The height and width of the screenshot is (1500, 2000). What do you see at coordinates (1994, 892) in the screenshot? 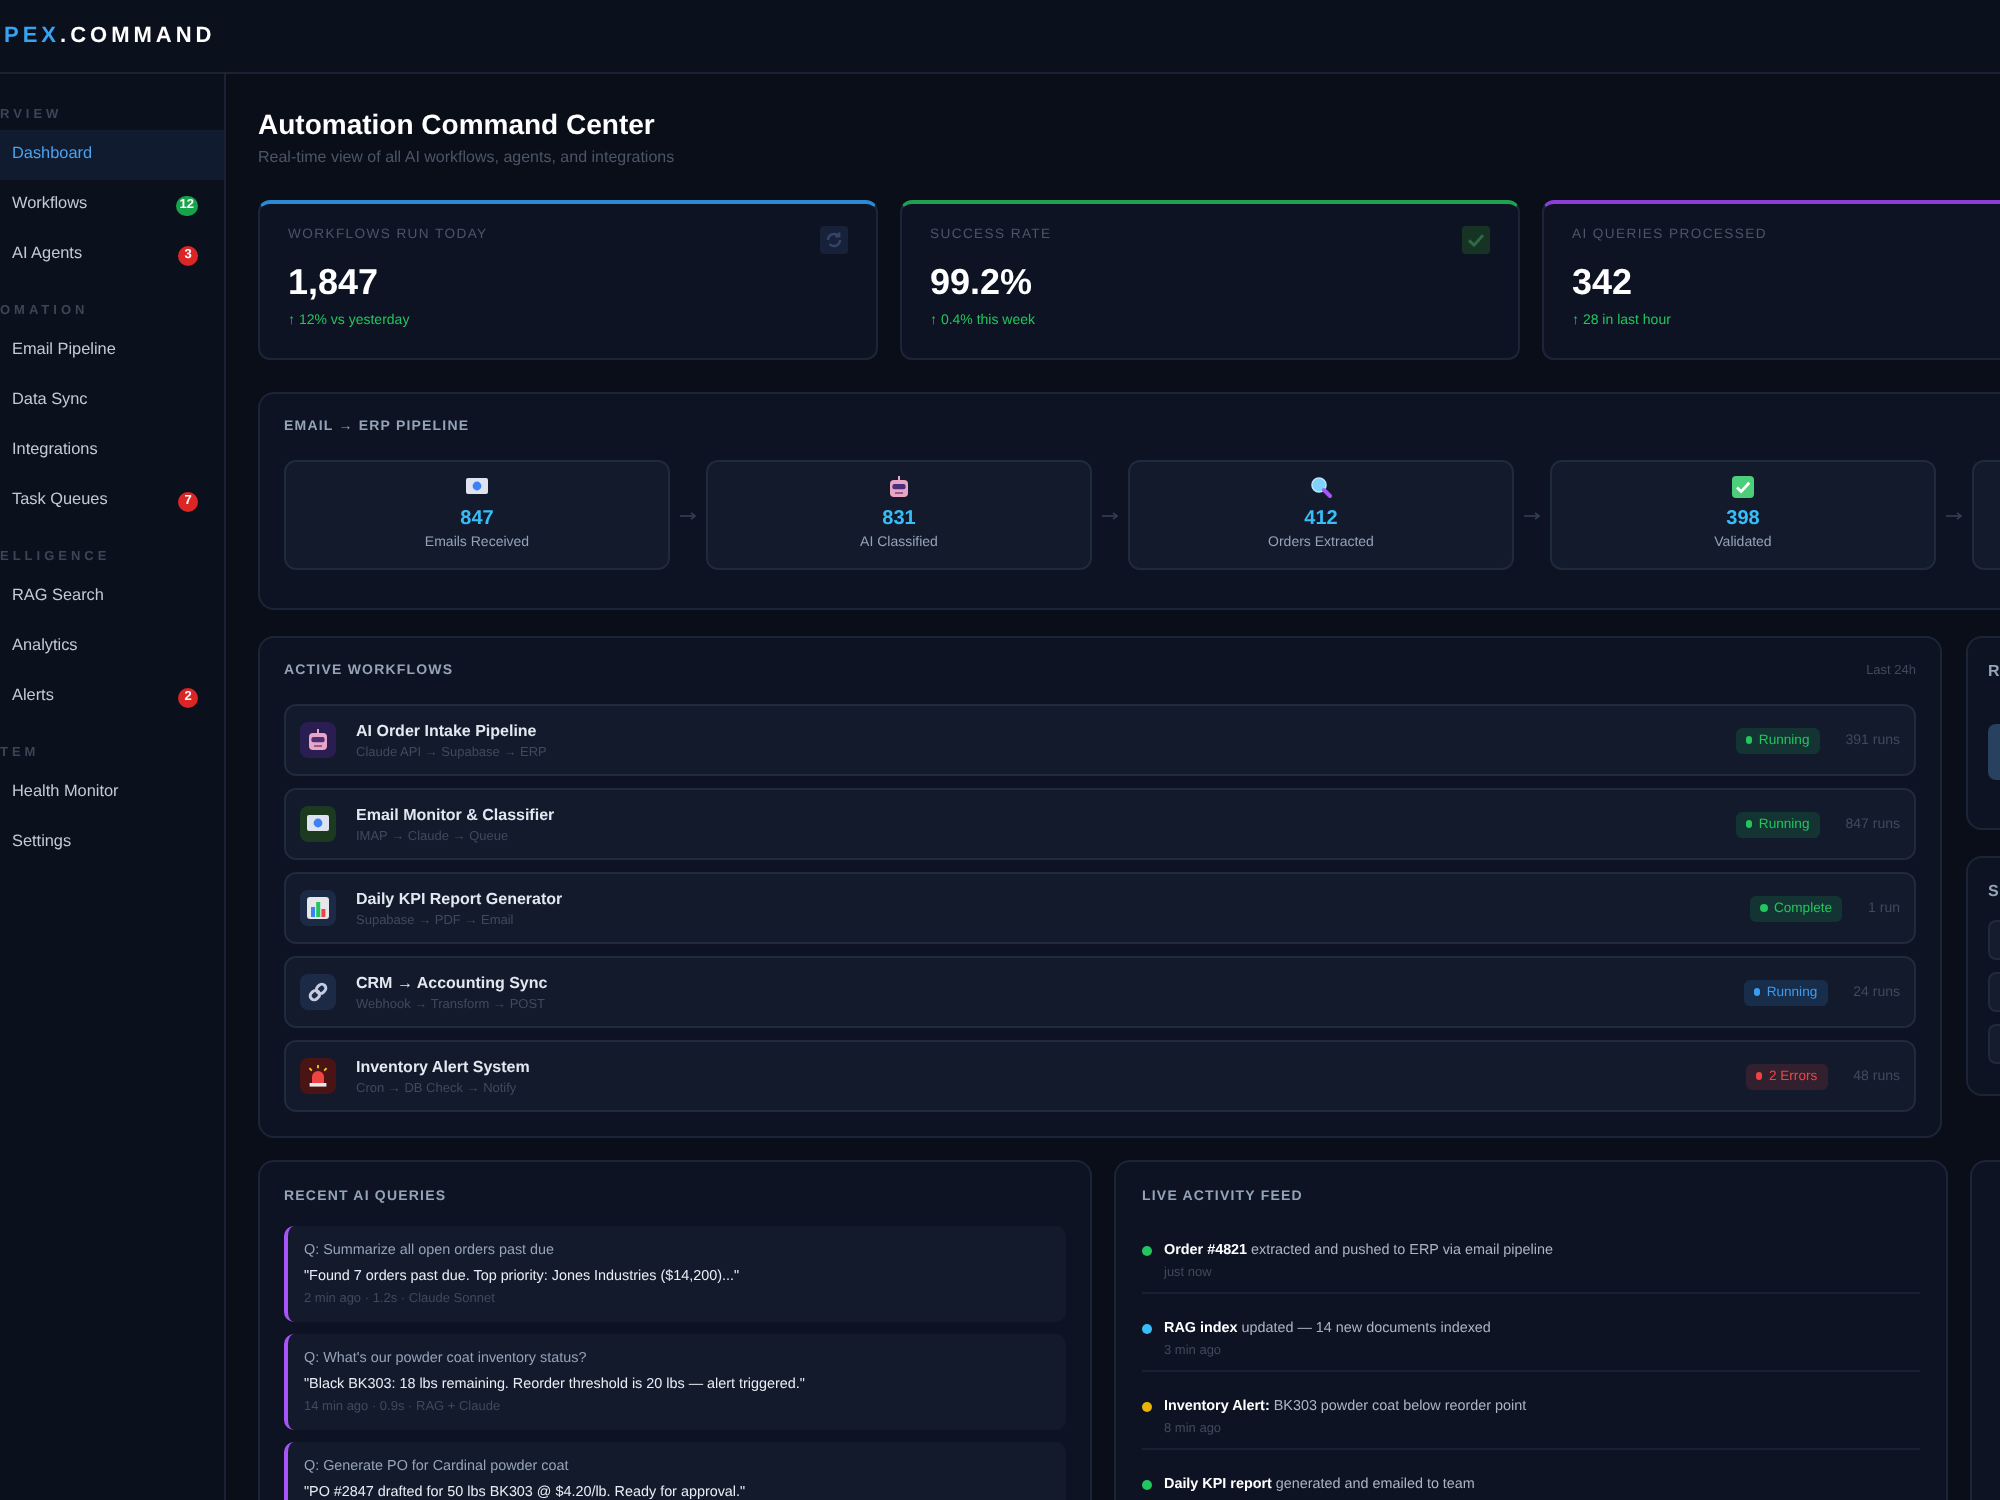
I see `panel-title: S` at bounding box center [1994, 892].